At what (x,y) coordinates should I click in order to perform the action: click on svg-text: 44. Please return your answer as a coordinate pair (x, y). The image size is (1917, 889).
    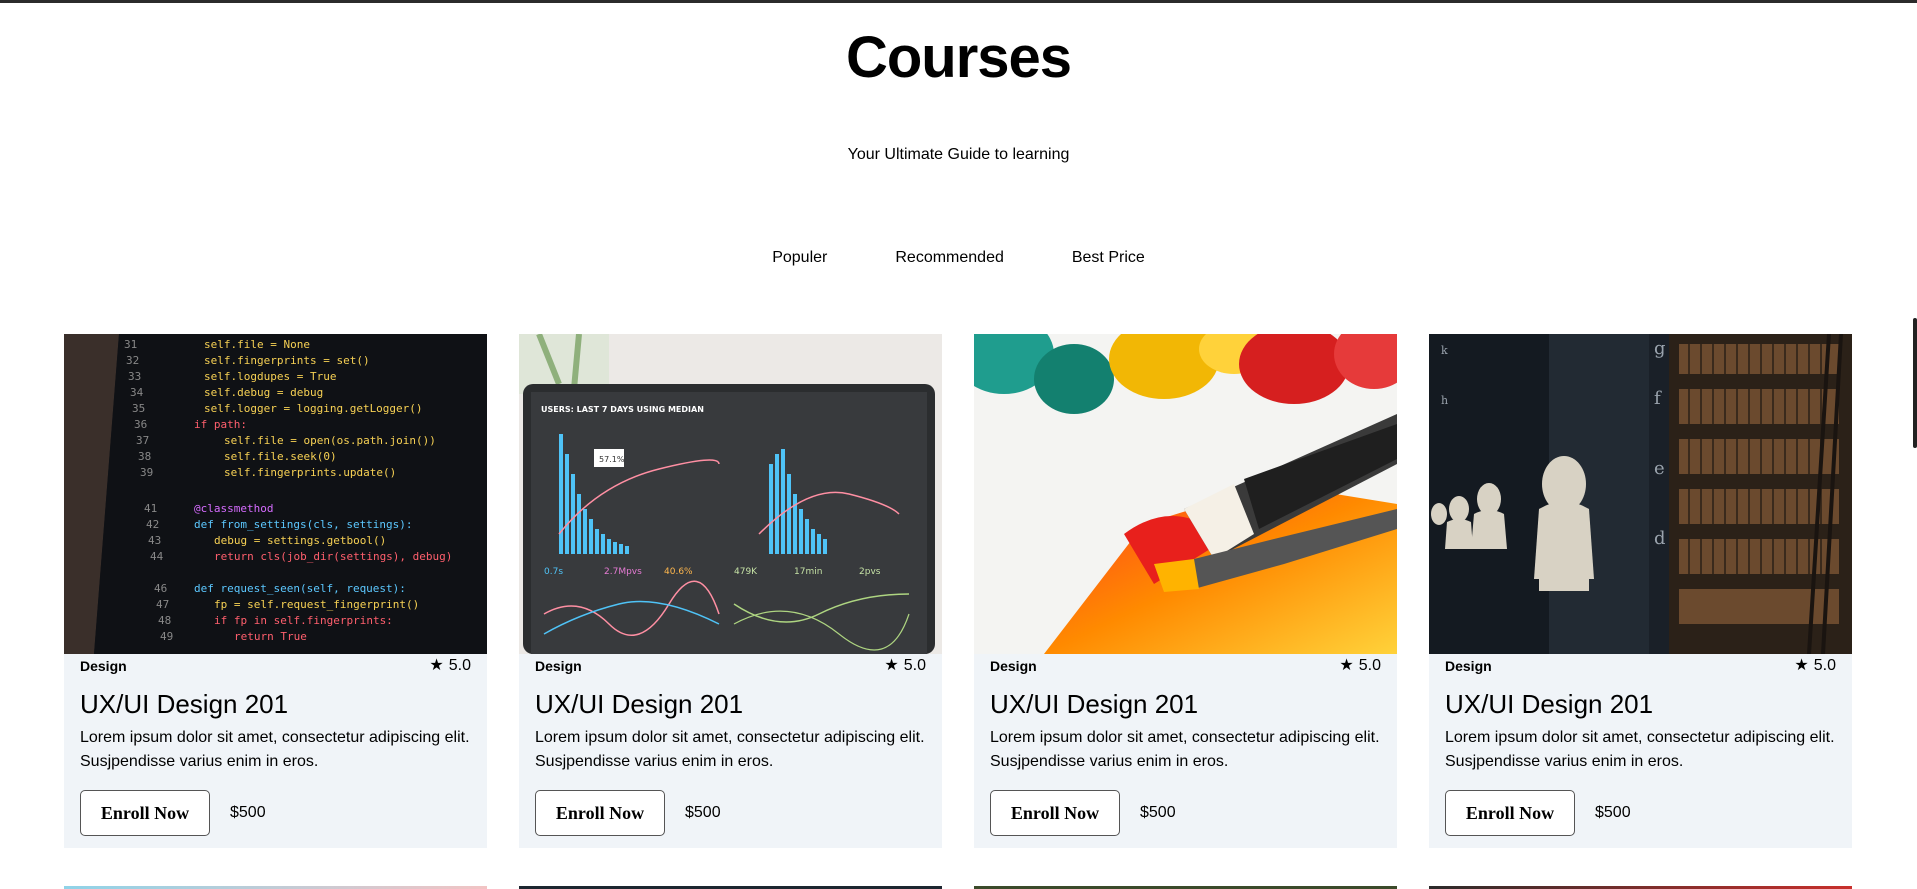
    Looking at the image, I should click on (157, 556).